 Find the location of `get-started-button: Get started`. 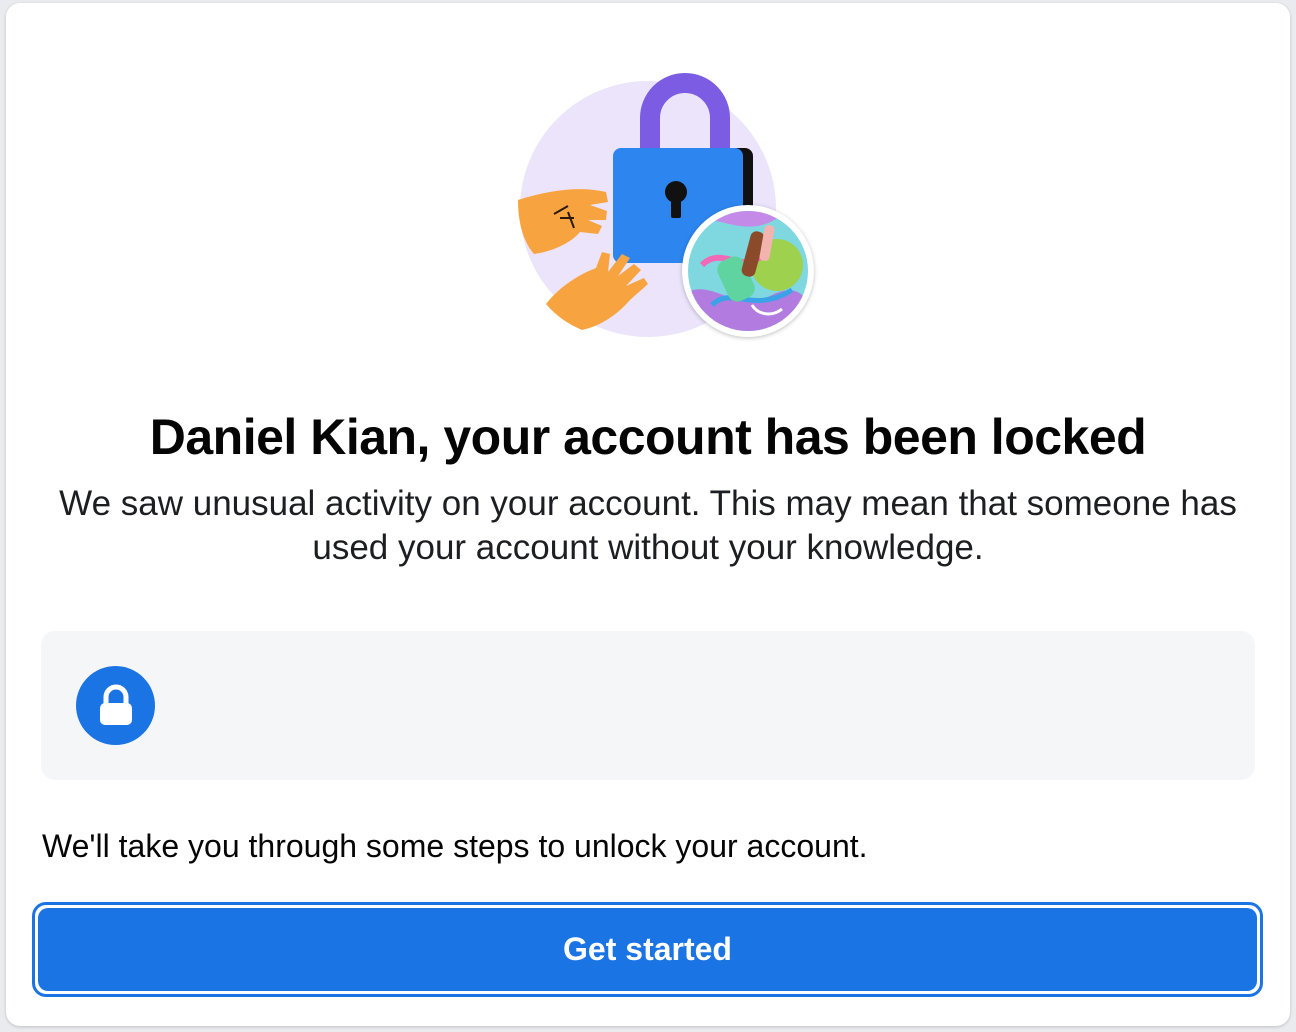

get-started-button: Get started is located at coordinates (647, 949).